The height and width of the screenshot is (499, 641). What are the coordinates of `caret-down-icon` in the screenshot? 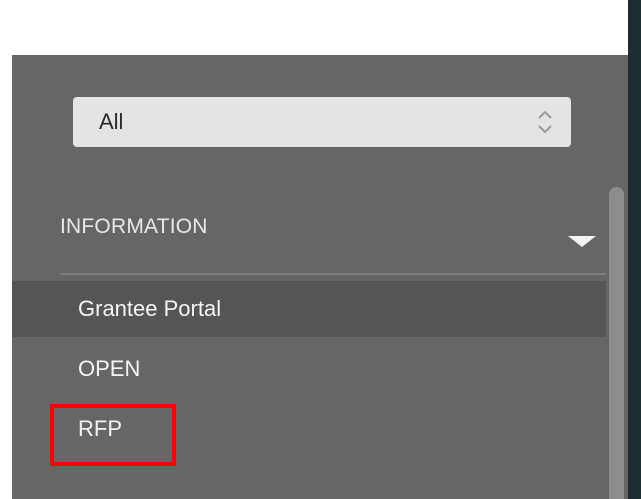 It's located at (582, 241).